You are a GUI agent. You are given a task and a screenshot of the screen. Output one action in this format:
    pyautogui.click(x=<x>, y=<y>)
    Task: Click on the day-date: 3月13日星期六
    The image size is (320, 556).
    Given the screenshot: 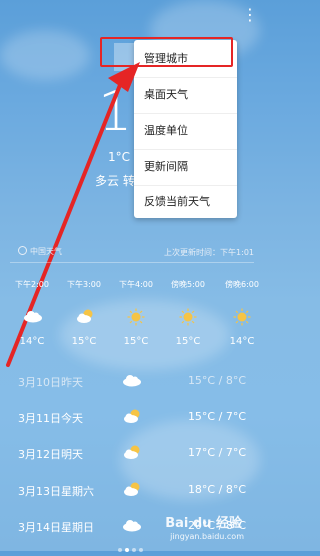 What is the action you would take?
    pyautogui.click(x=56, y=491)
    